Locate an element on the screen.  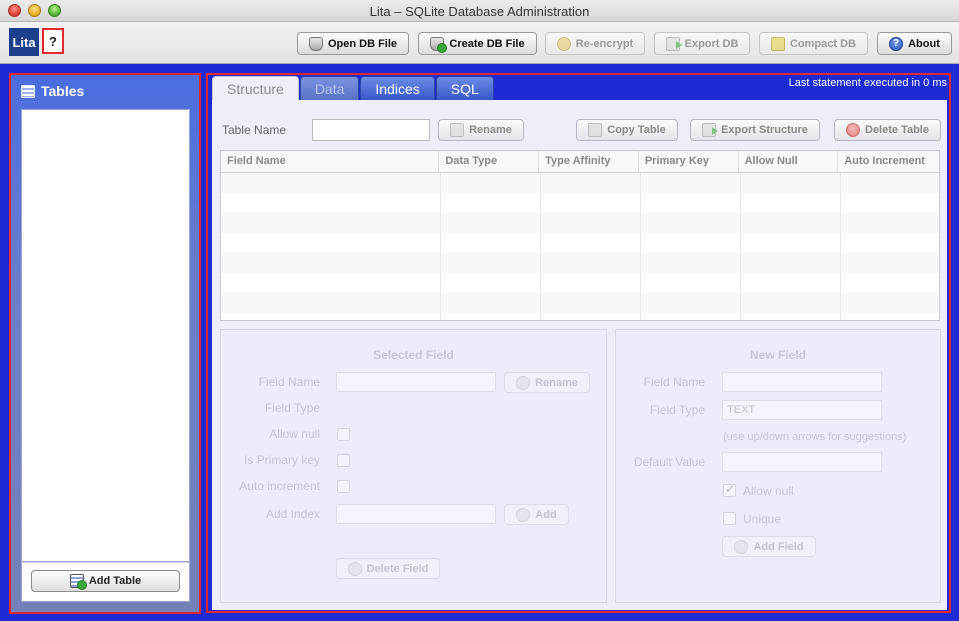
app-logo: Lita is located at coordinates (24, 42).